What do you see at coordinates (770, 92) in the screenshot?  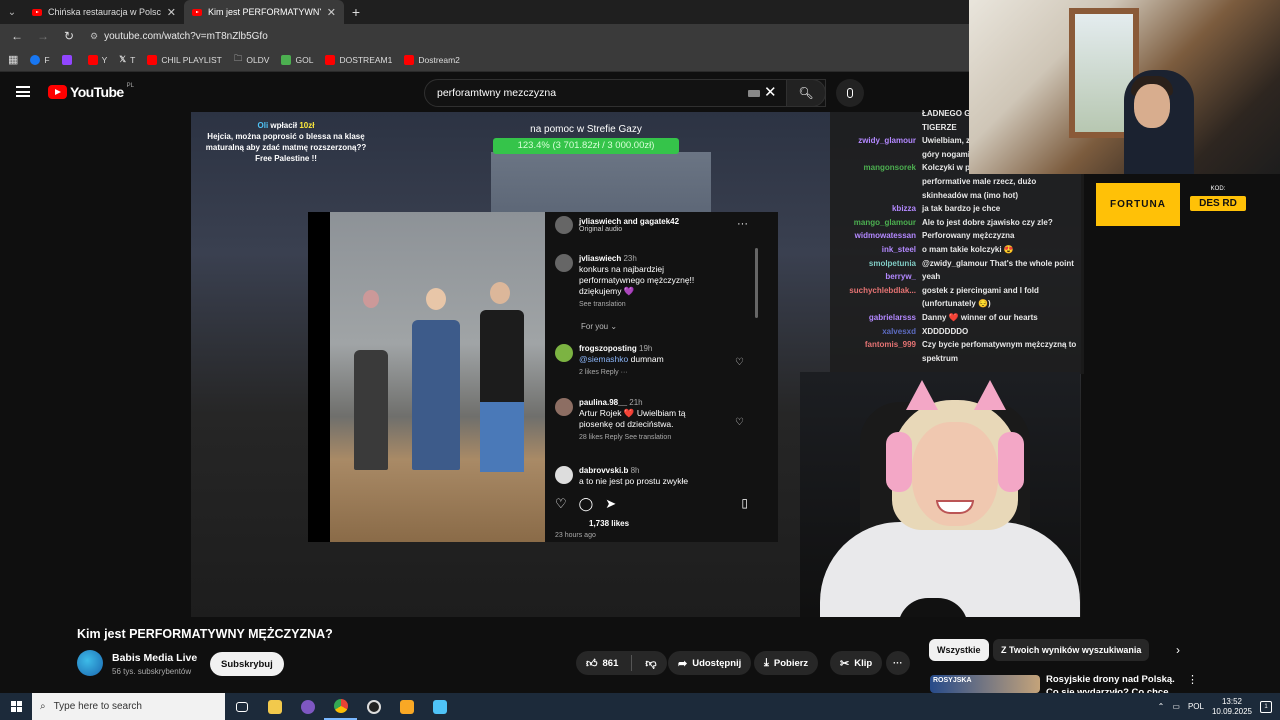 I see `clear-search-icon: ✕` at bounding box center [770, 92].